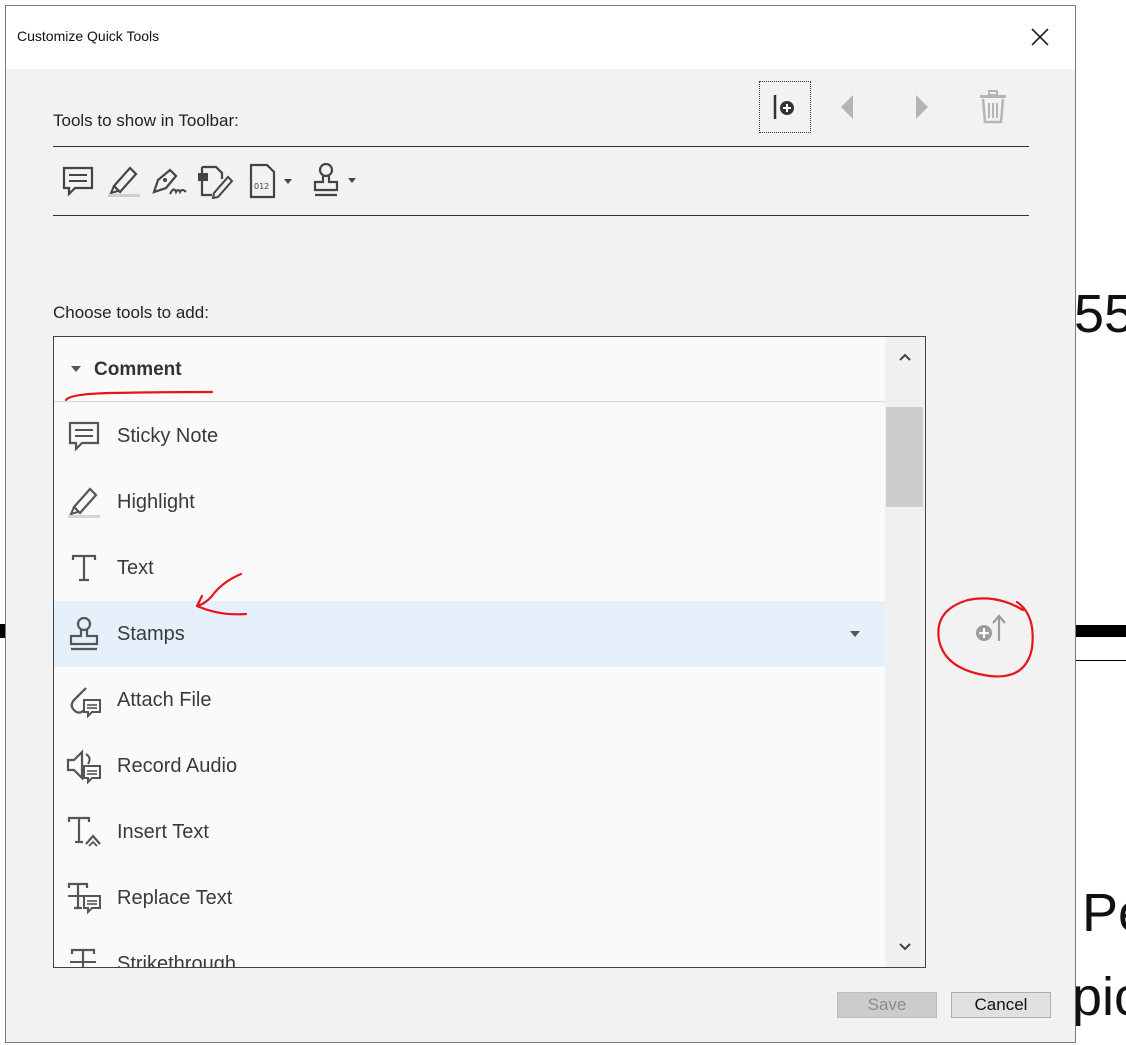 This screenshot has height=1045, width=1126. Describe the element at coordinates (84, 700) in the screenshot. I see `attach-file-icon` at that location.